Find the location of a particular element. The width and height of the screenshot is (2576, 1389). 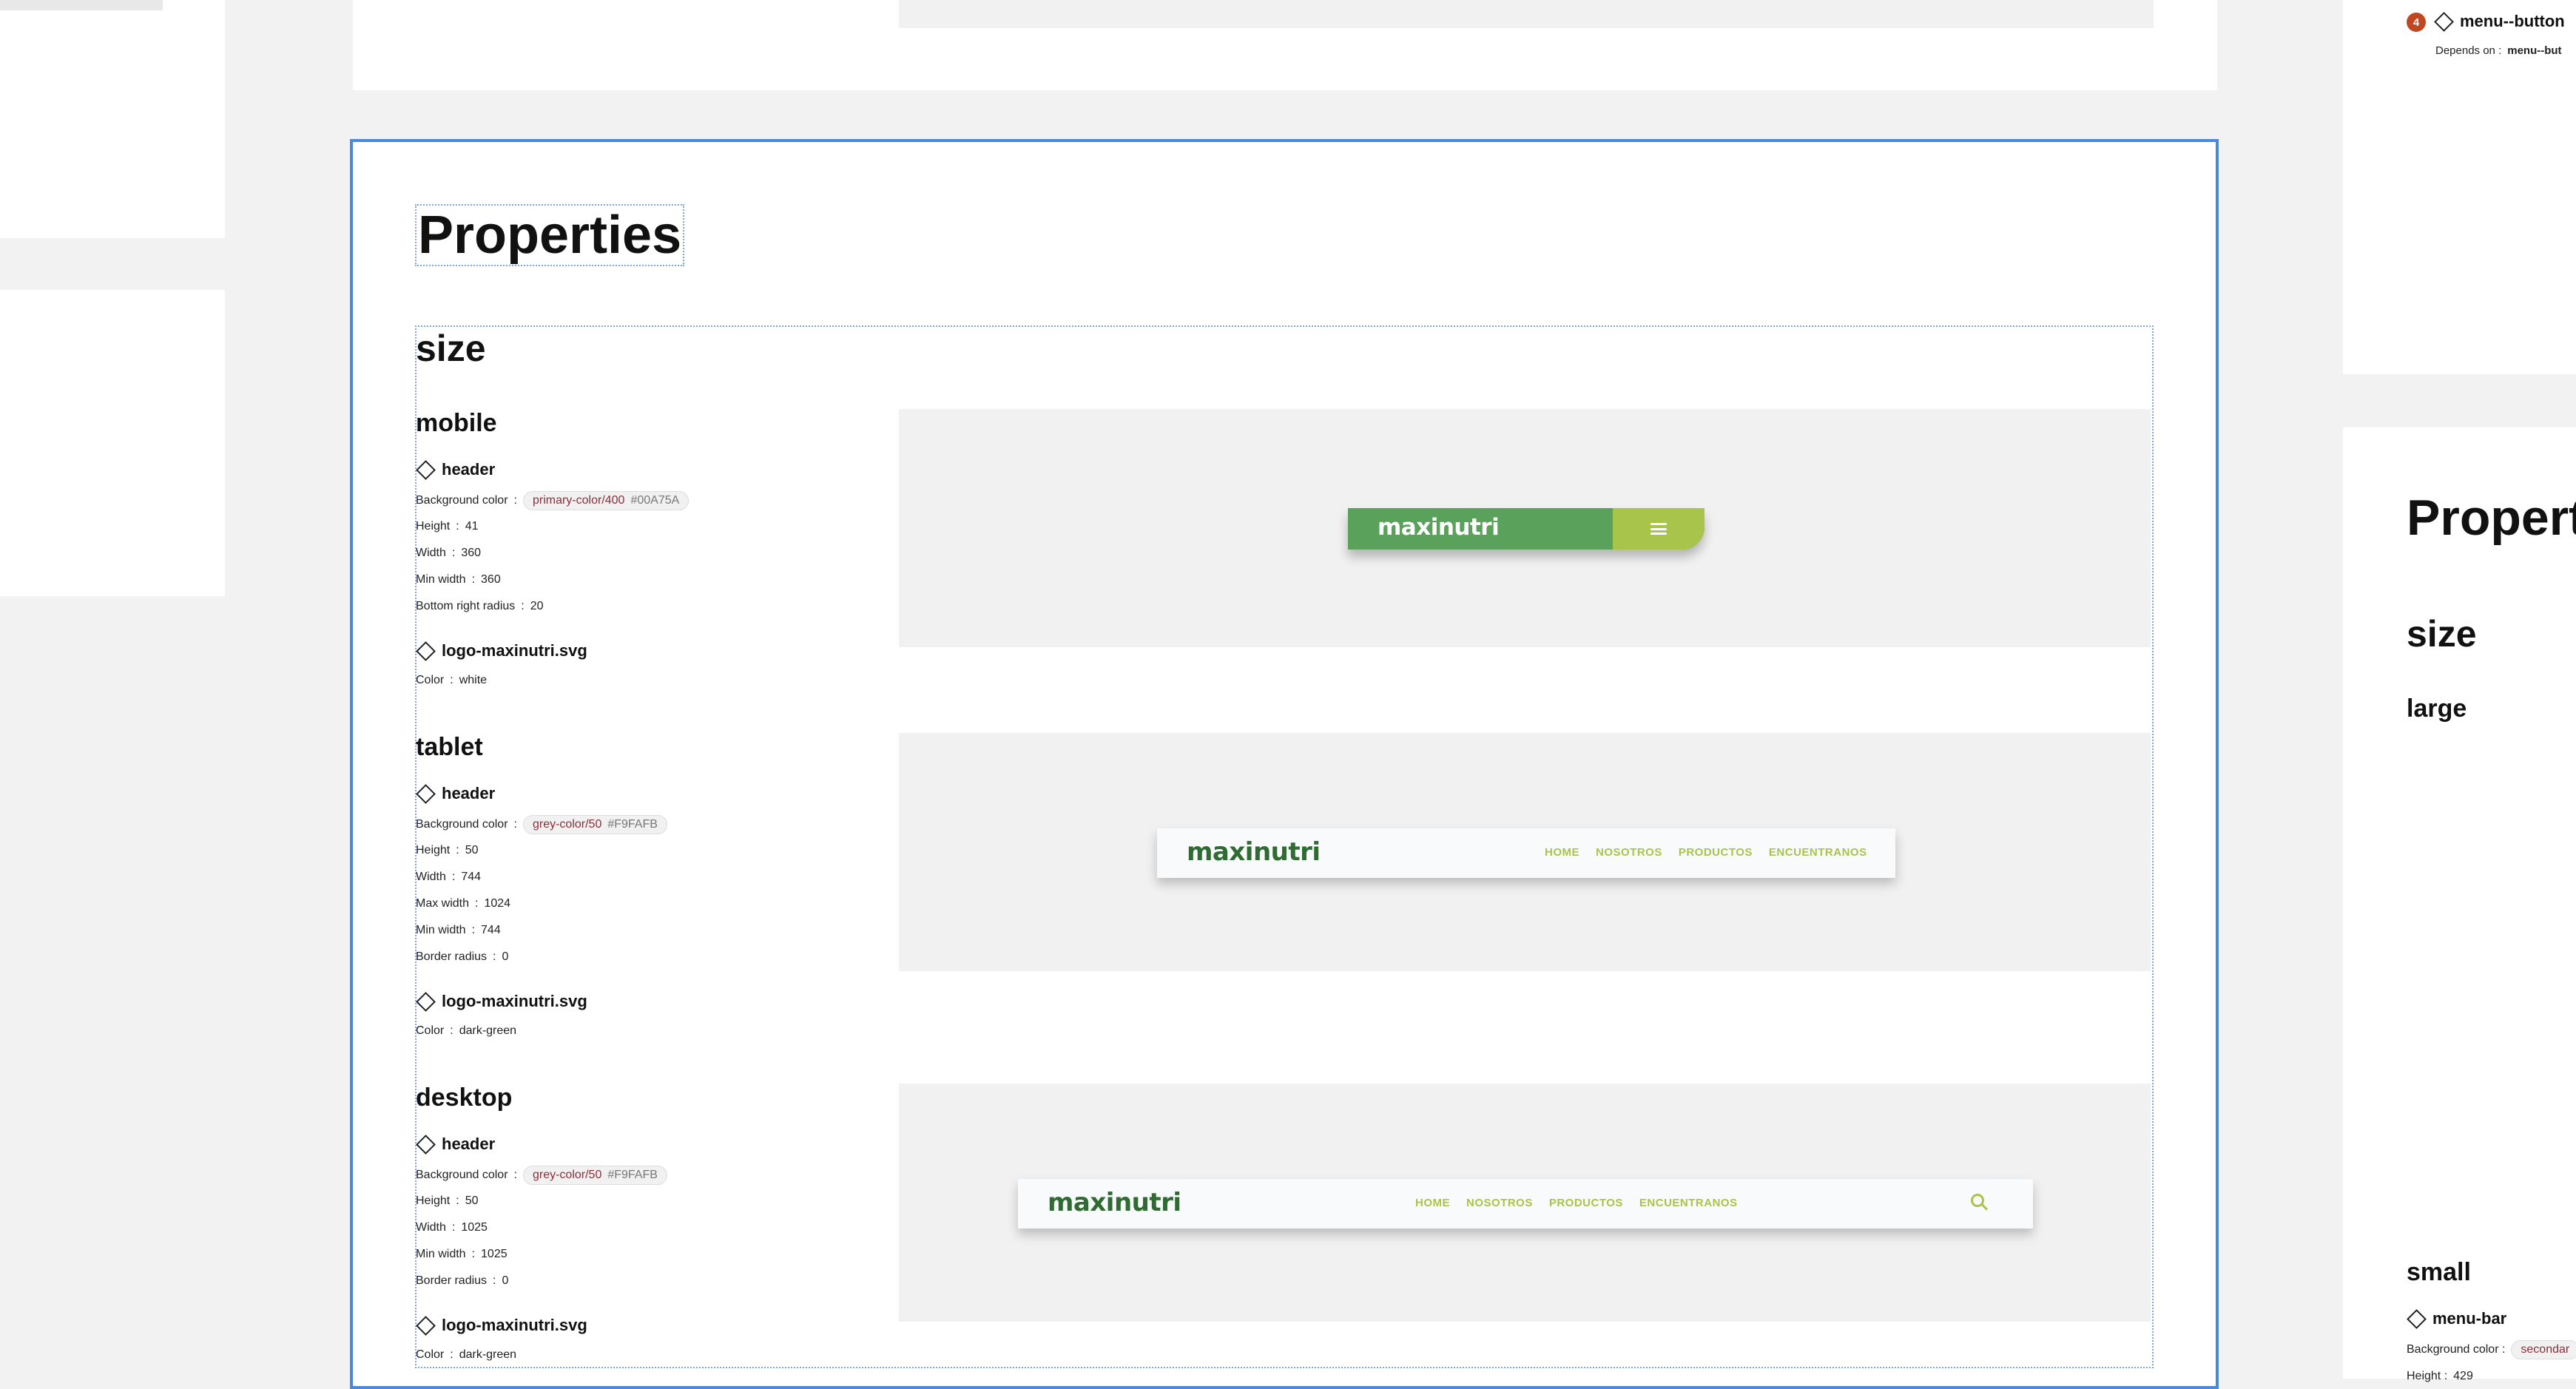

canvas-card-left-mid is located at coordinates (112, 443).